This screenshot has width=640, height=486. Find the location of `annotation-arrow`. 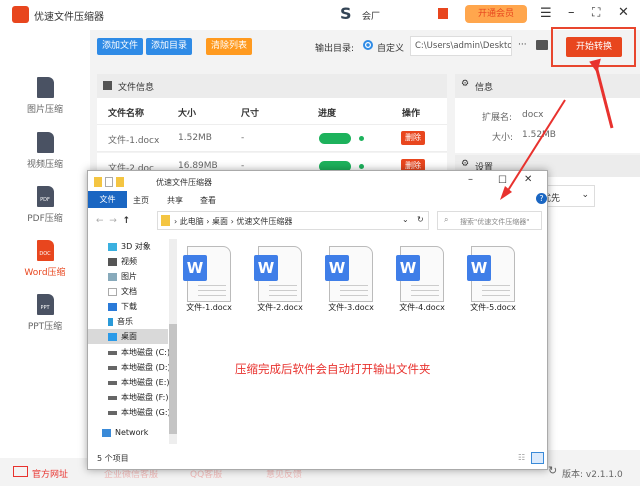

annotation-arrow is located at coordinates (557, 129).